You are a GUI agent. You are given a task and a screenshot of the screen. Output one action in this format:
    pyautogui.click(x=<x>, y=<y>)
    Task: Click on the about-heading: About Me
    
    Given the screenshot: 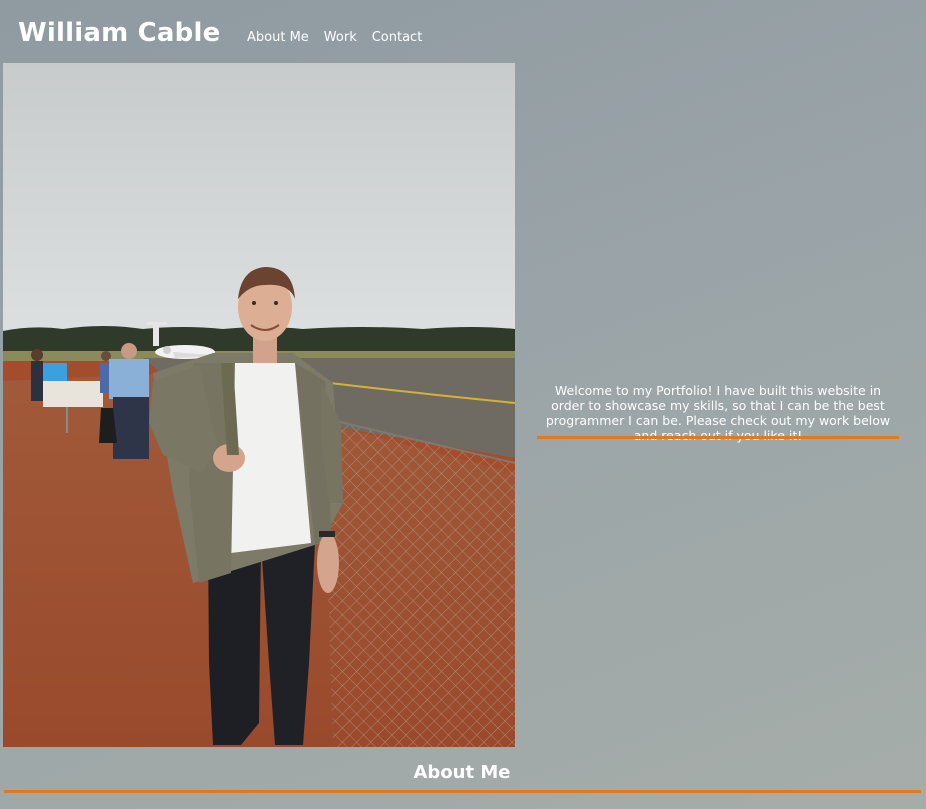 What is the action you would take?
    pyautogui.click(x=463, y=772)
    